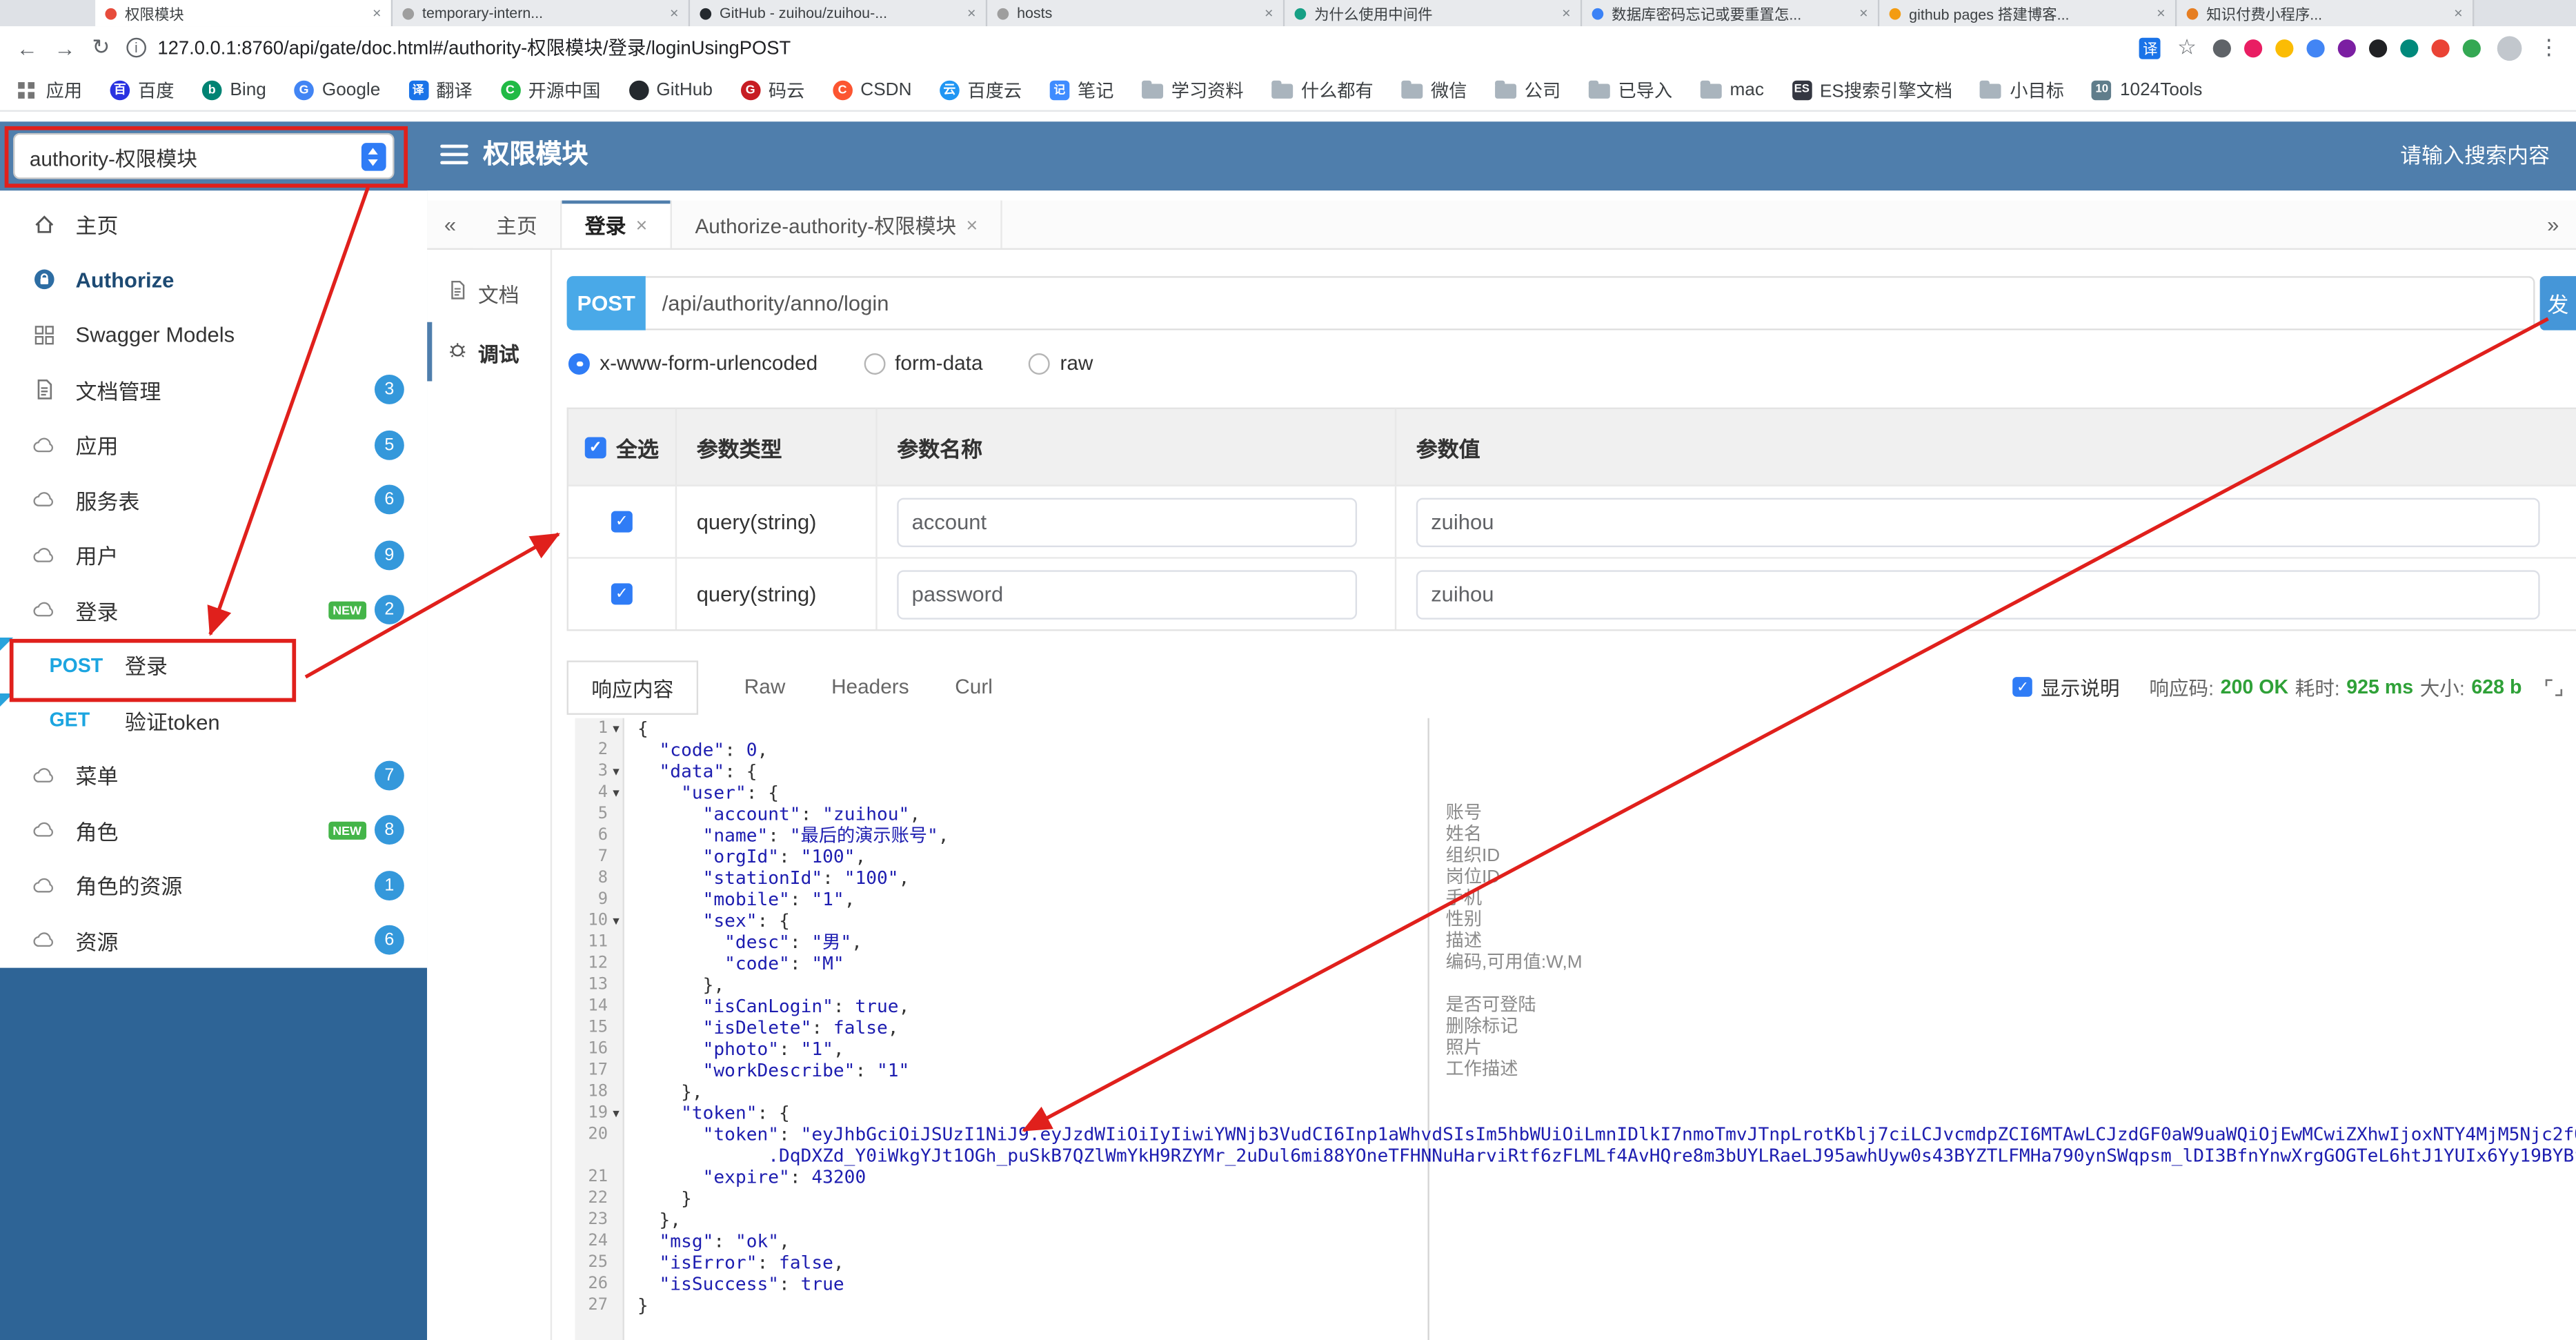  What do you see at coordinates (213, 445) in the screenshot?
I see `sidebar-item: 应用 5` at bounding box center [213, 445].